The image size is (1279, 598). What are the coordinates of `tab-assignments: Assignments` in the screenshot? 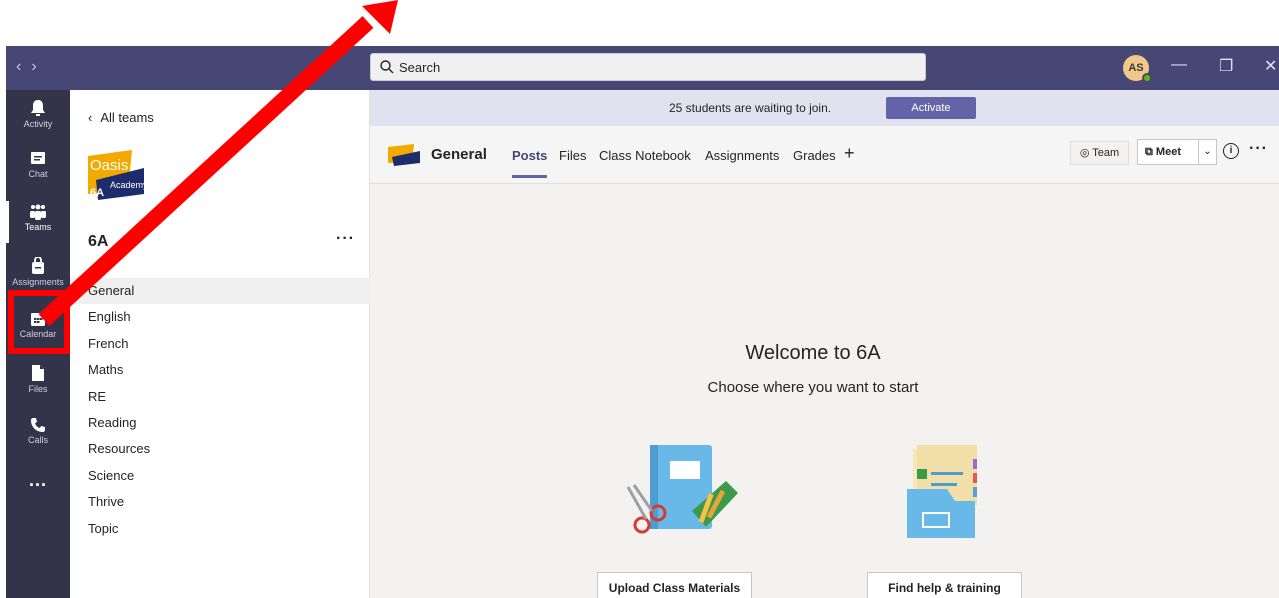 It's located at (742, 155).